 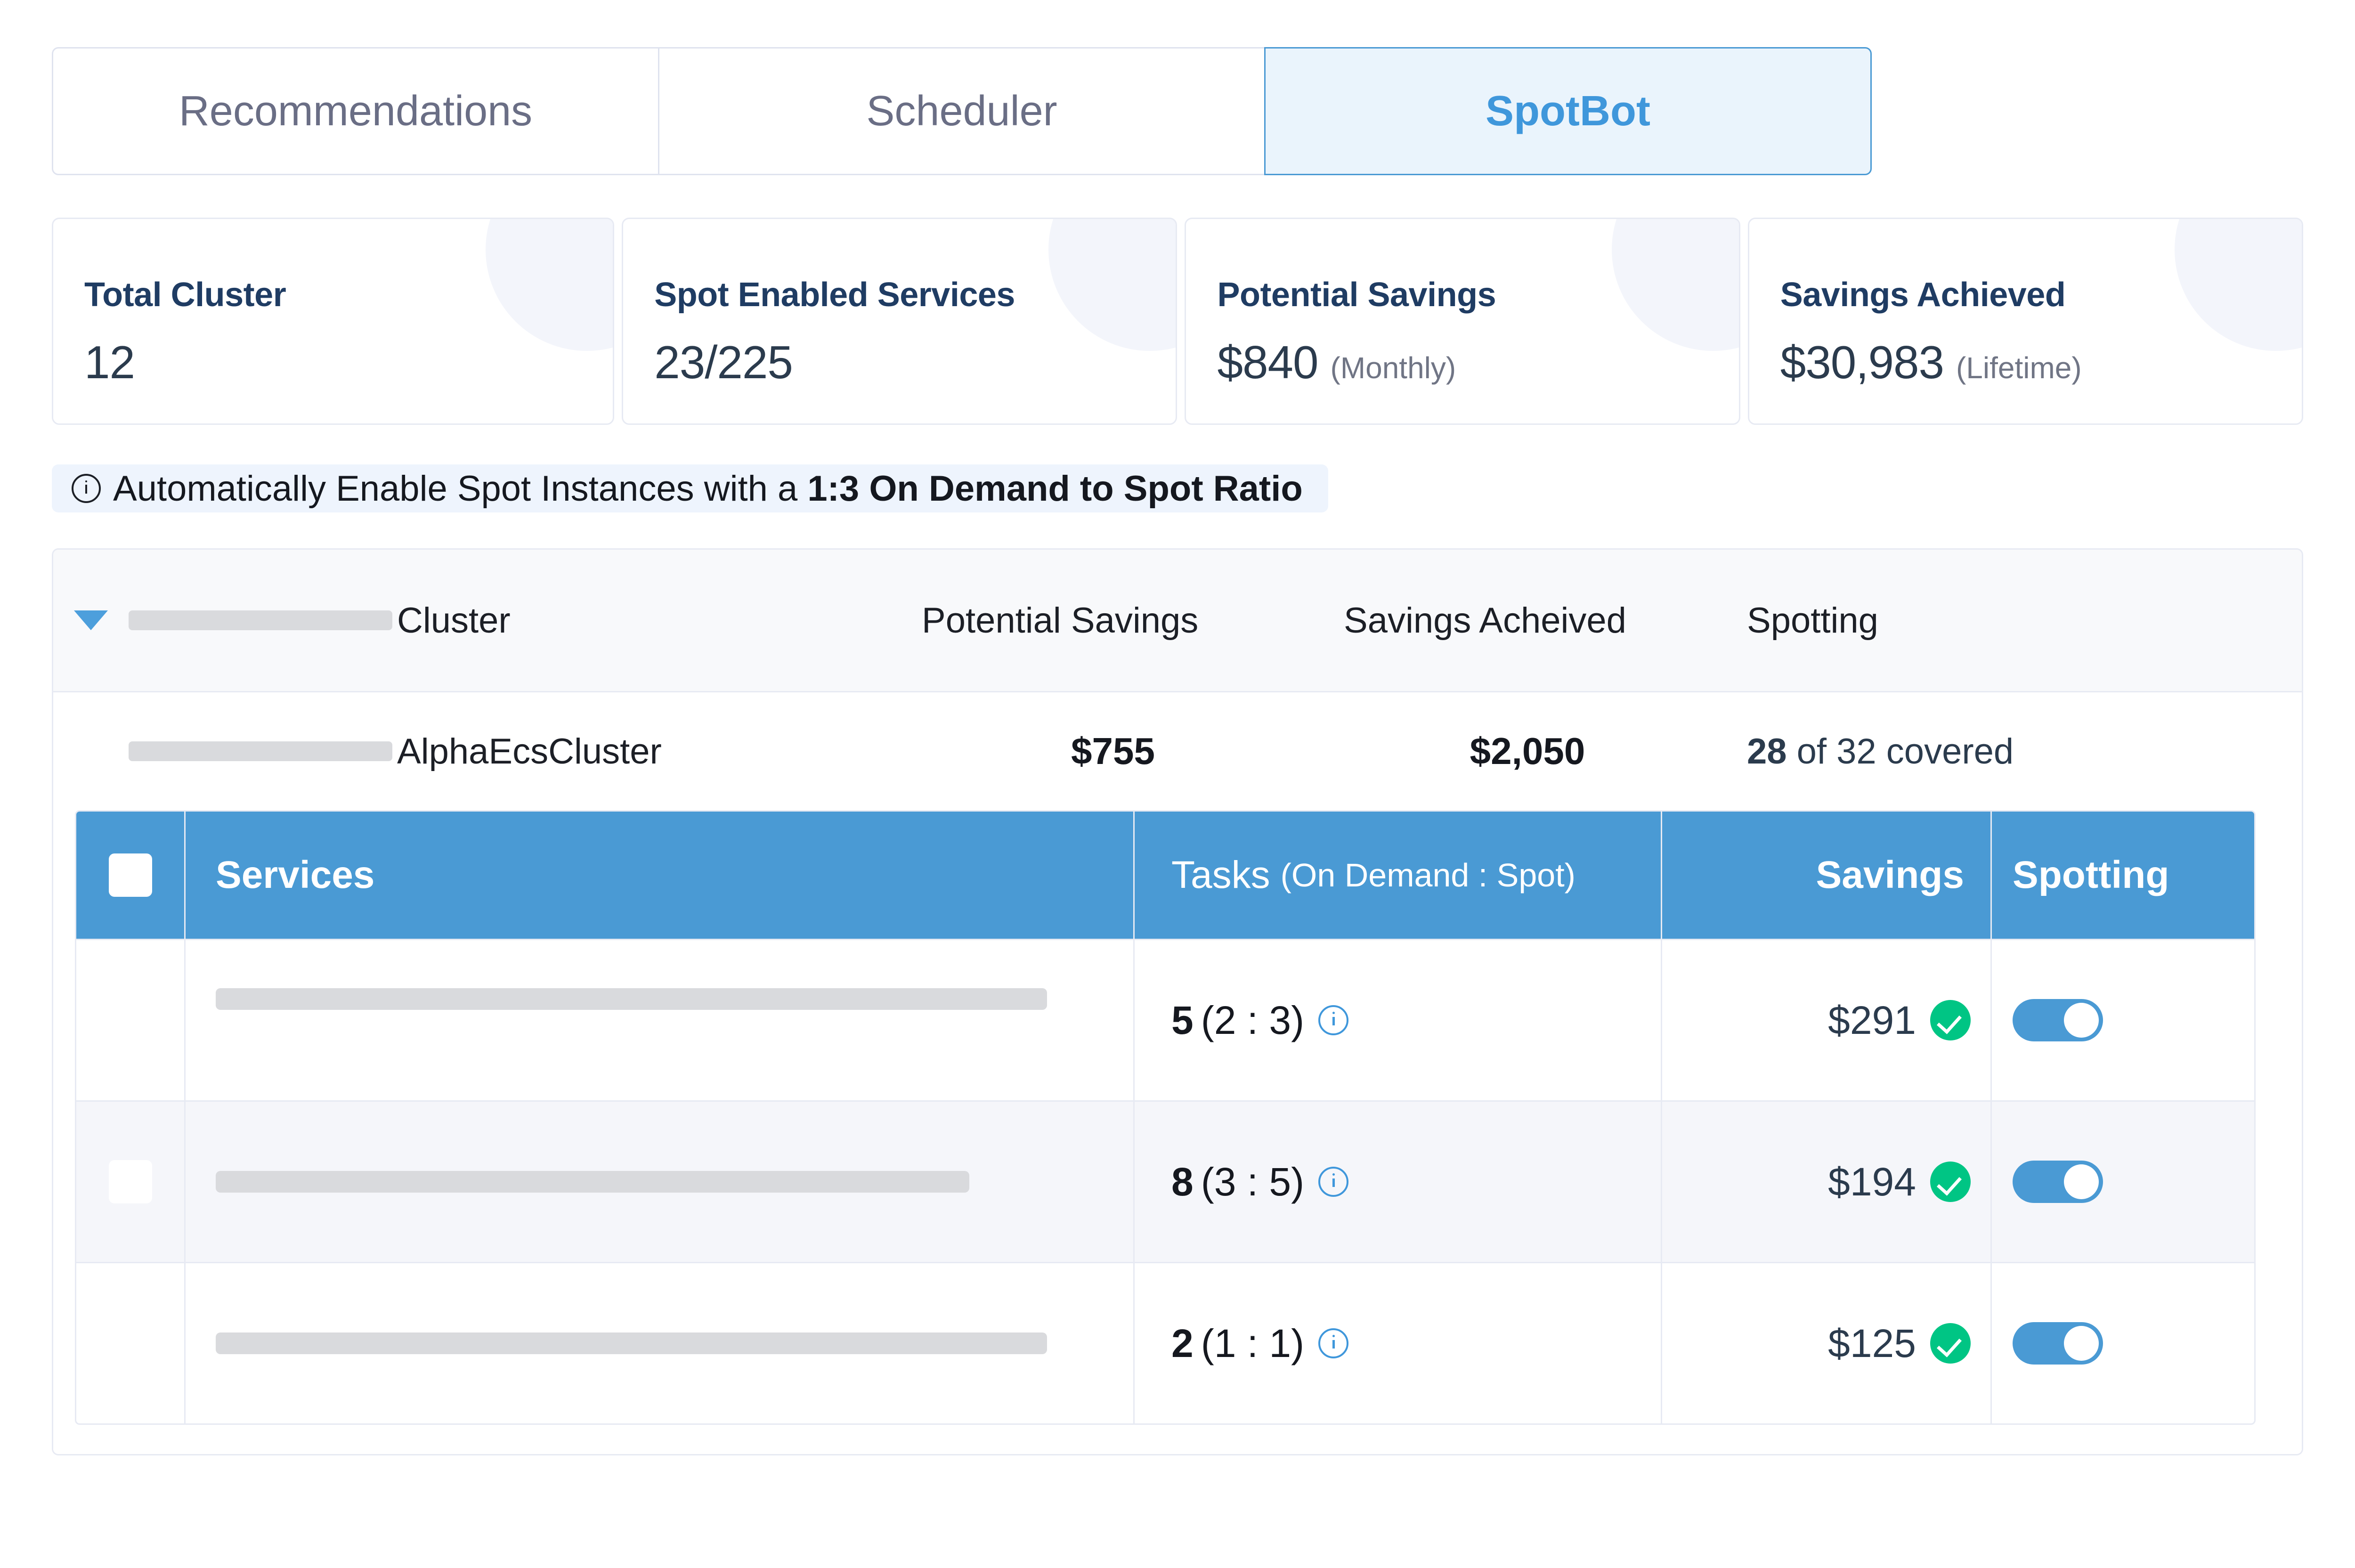 What do you see at coordinates (109, 362) in the screenshot?
I see `stat-card-value: 12` at bounding box center [109, 362].